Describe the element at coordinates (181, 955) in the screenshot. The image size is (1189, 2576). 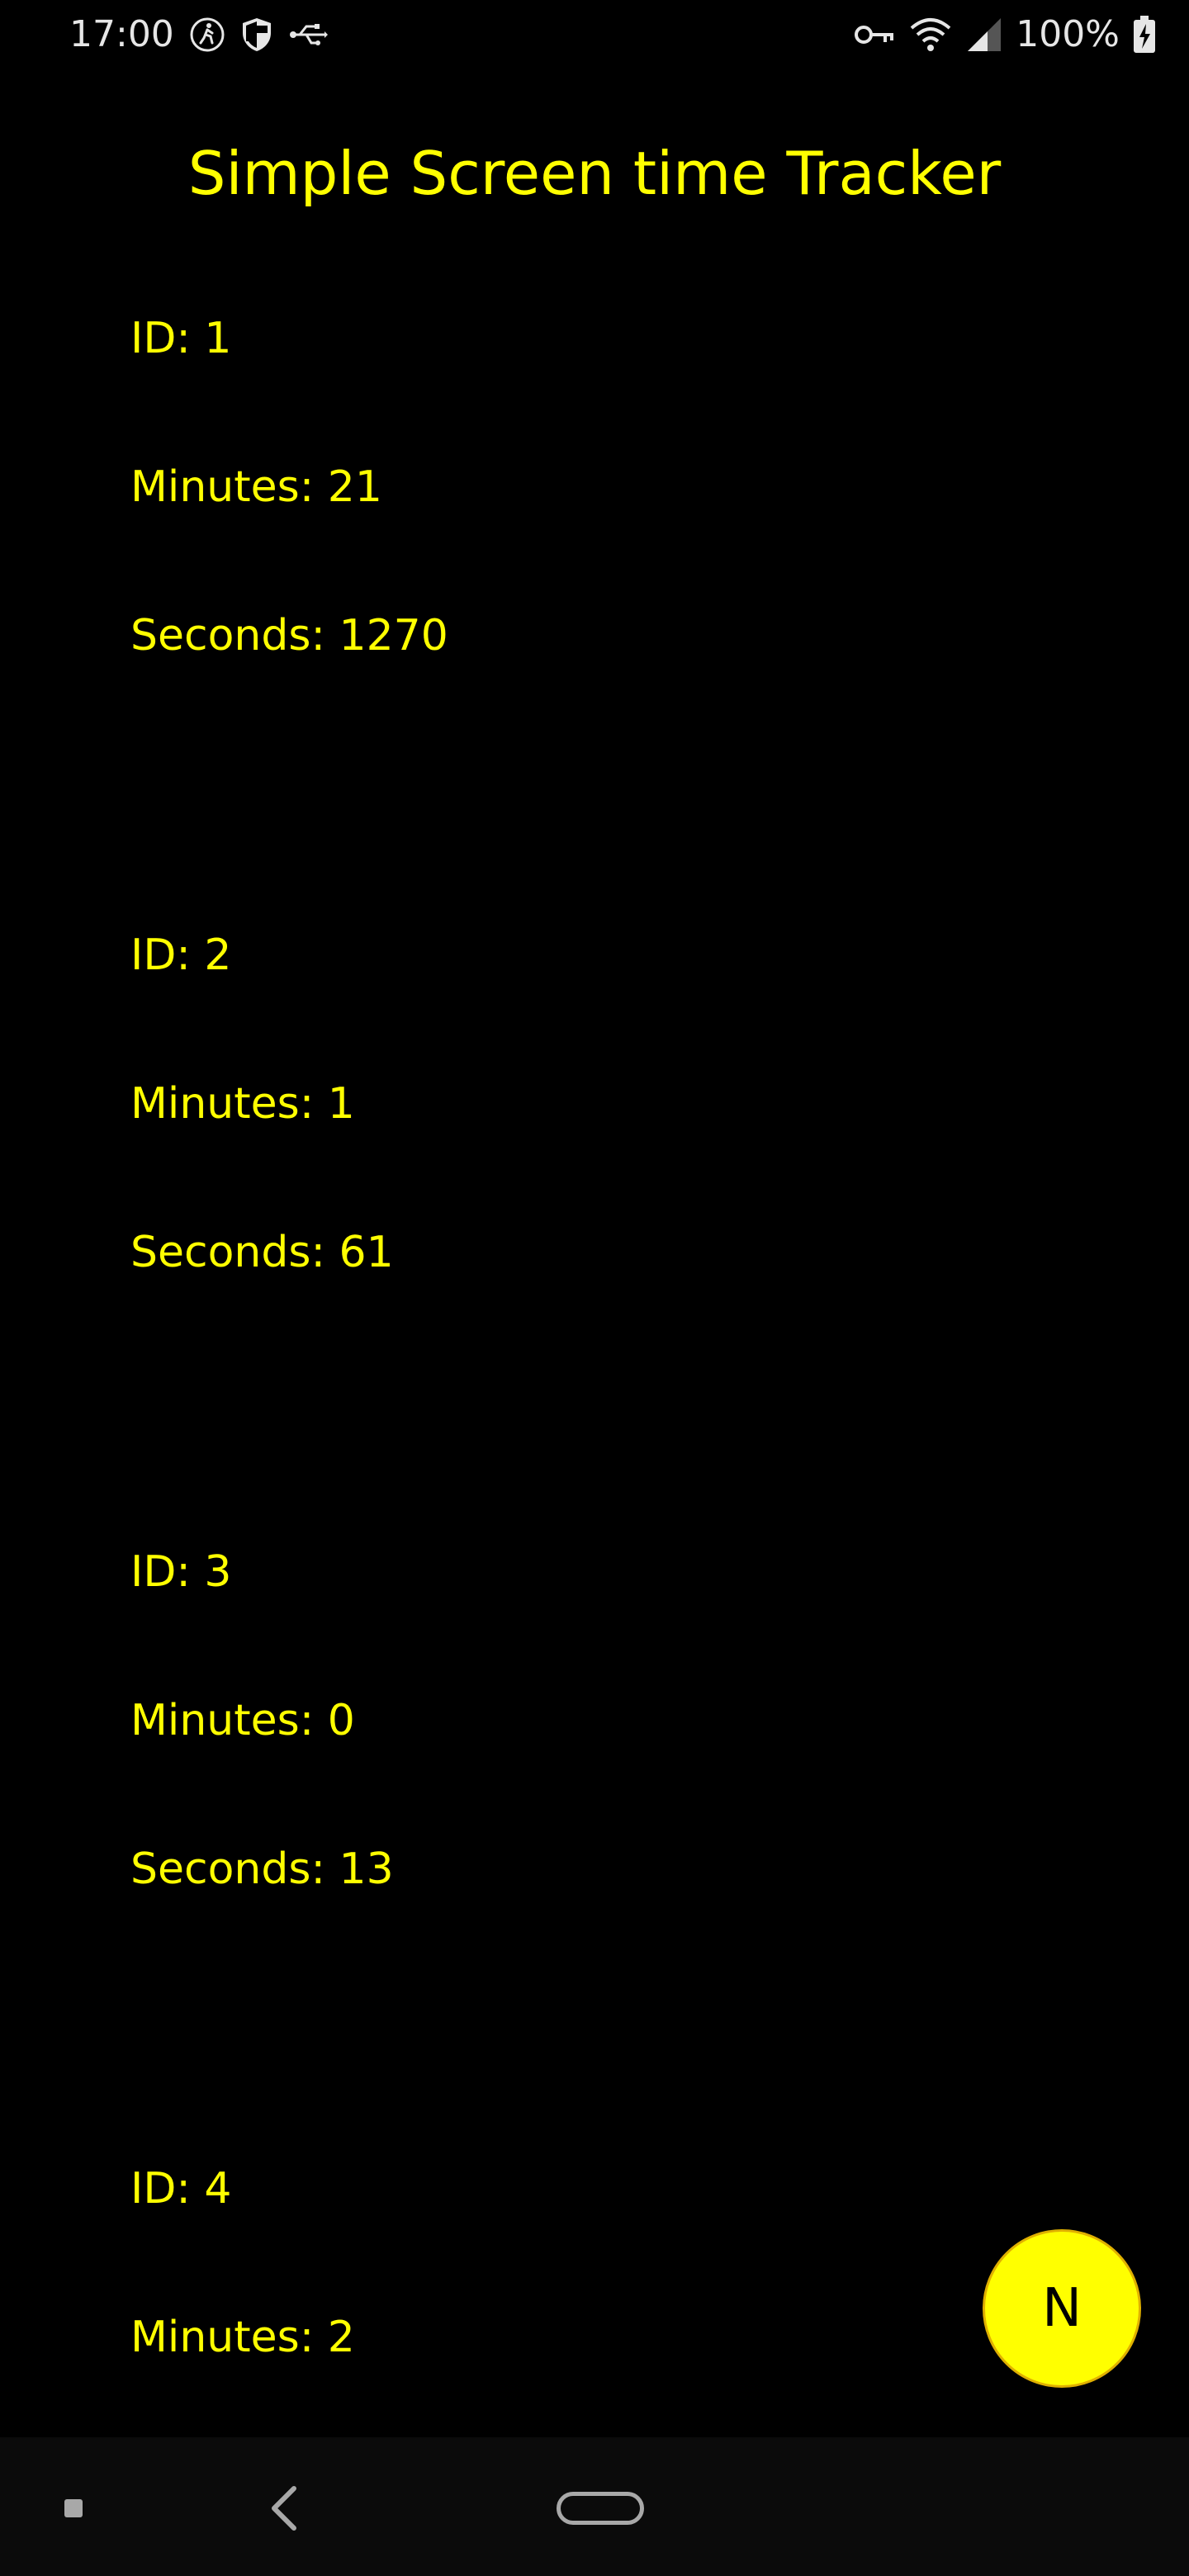
I see `record-id: ID: 2` at that location.